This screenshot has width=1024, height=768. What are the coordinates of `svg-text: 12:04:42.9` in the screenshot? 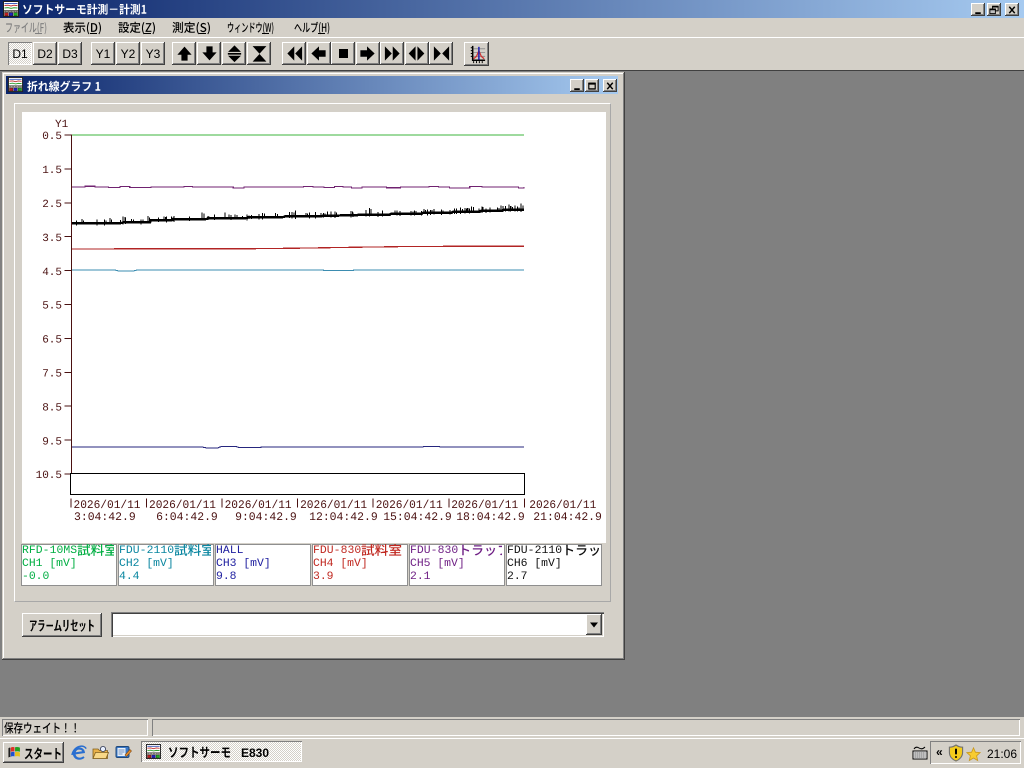 It's located at (343, 517).